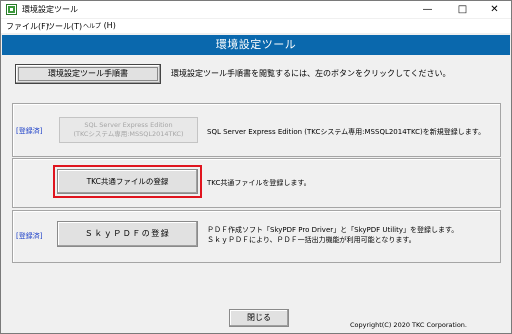 The width and height of the screenshot is (512, 334). What do you see at coordinates (29, 131) in the screenshot?
I see `sql-status-badge: [登録済]` at bounding box center [29, 131].